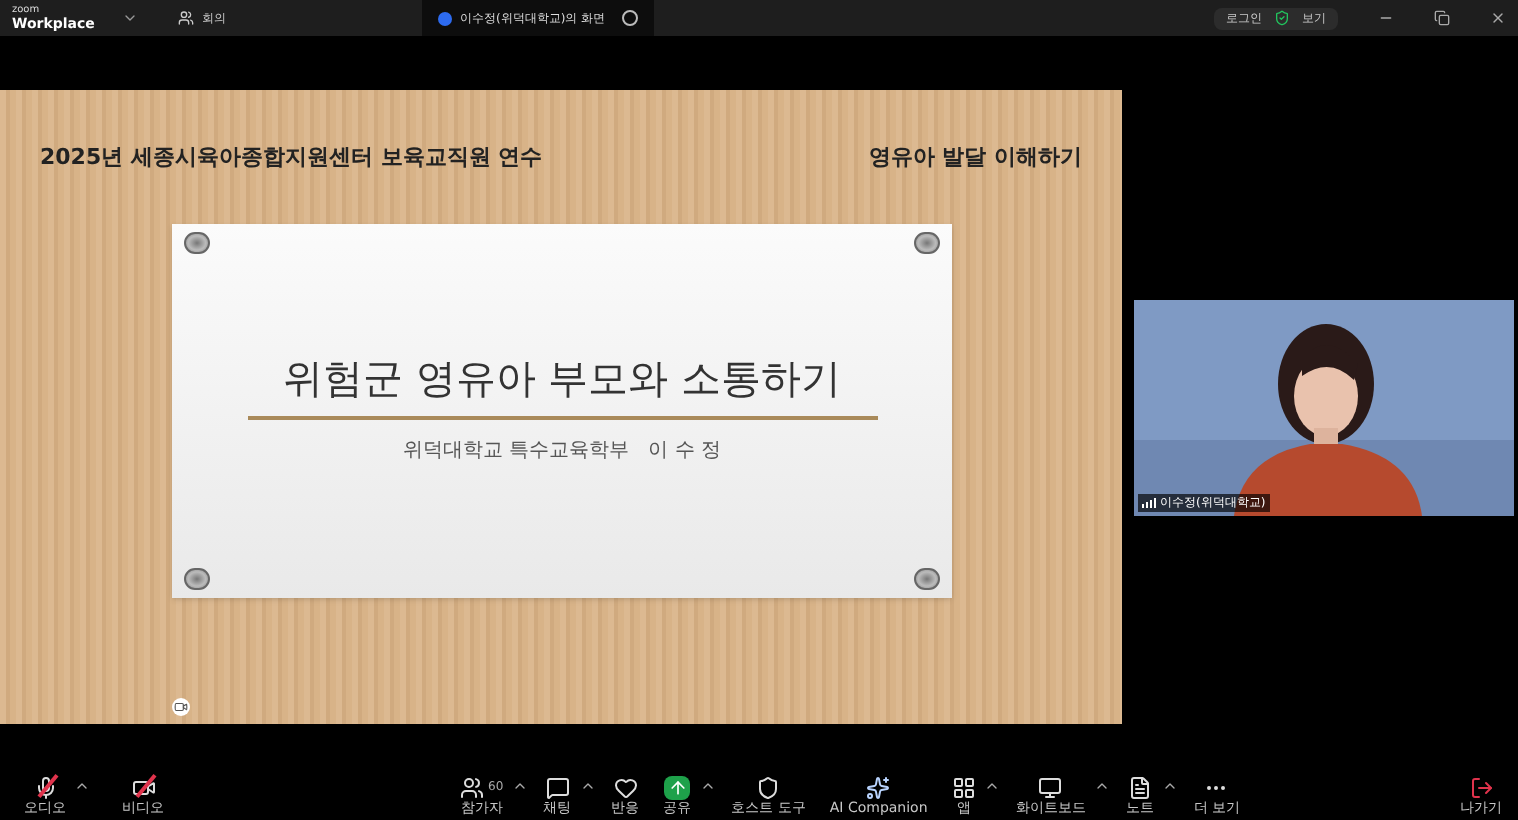 This screenshot has height=820, width=1518. Describe the element at coordinates (181, 707) in the screenshot. I see `camera-icon` at that location.